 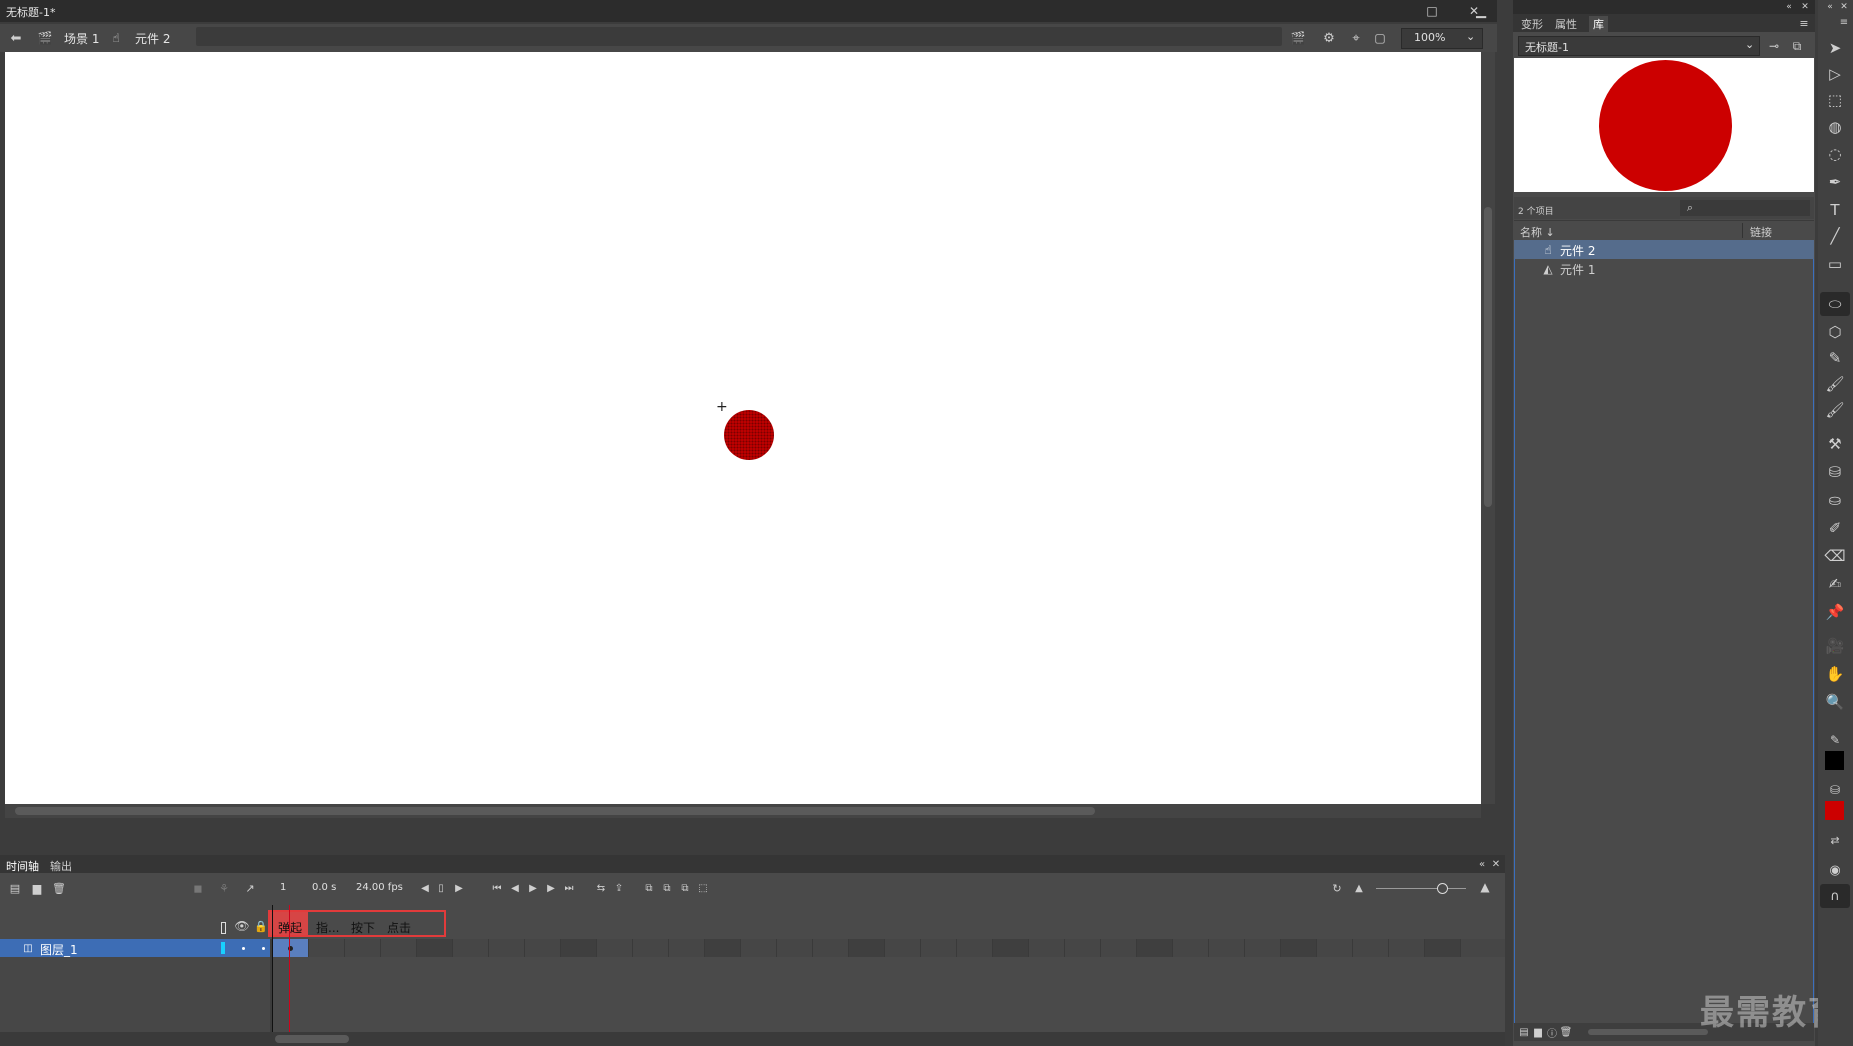 What do you see at coordinates (749, 435) in the screenshot?
I see `selected-circle-shape` at bounding box center [749, 435].